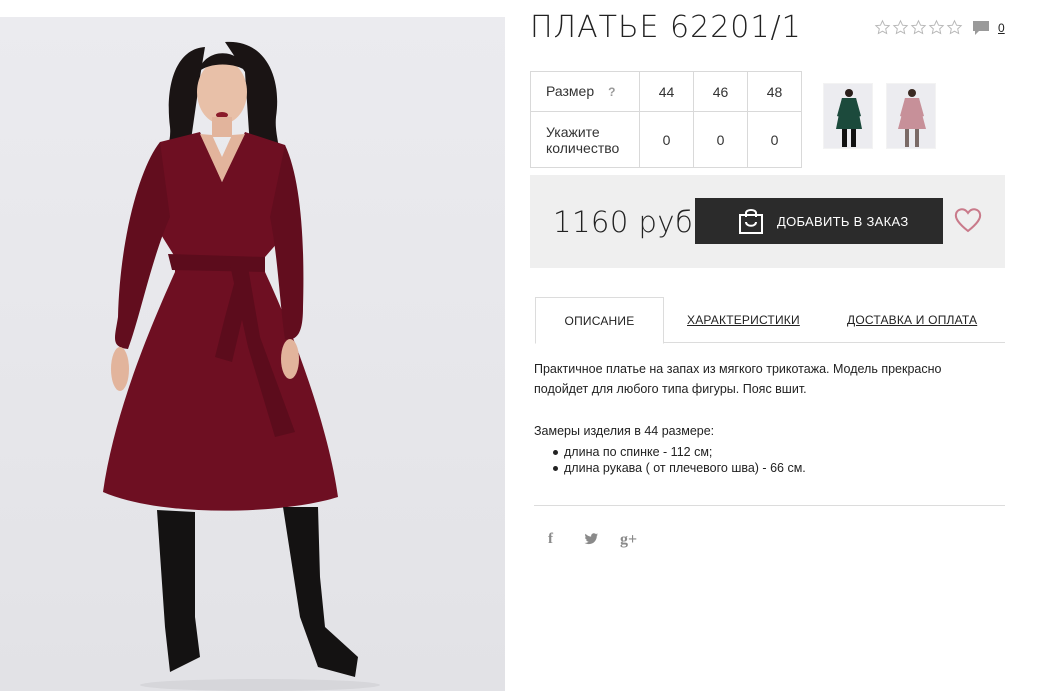 The height and width of the screenshot is (691, 1049). Describe the element at coordinates (666, 27) in the screenshot. I see `product-title: ПЛАТЬЕ 62201/1` at that location.